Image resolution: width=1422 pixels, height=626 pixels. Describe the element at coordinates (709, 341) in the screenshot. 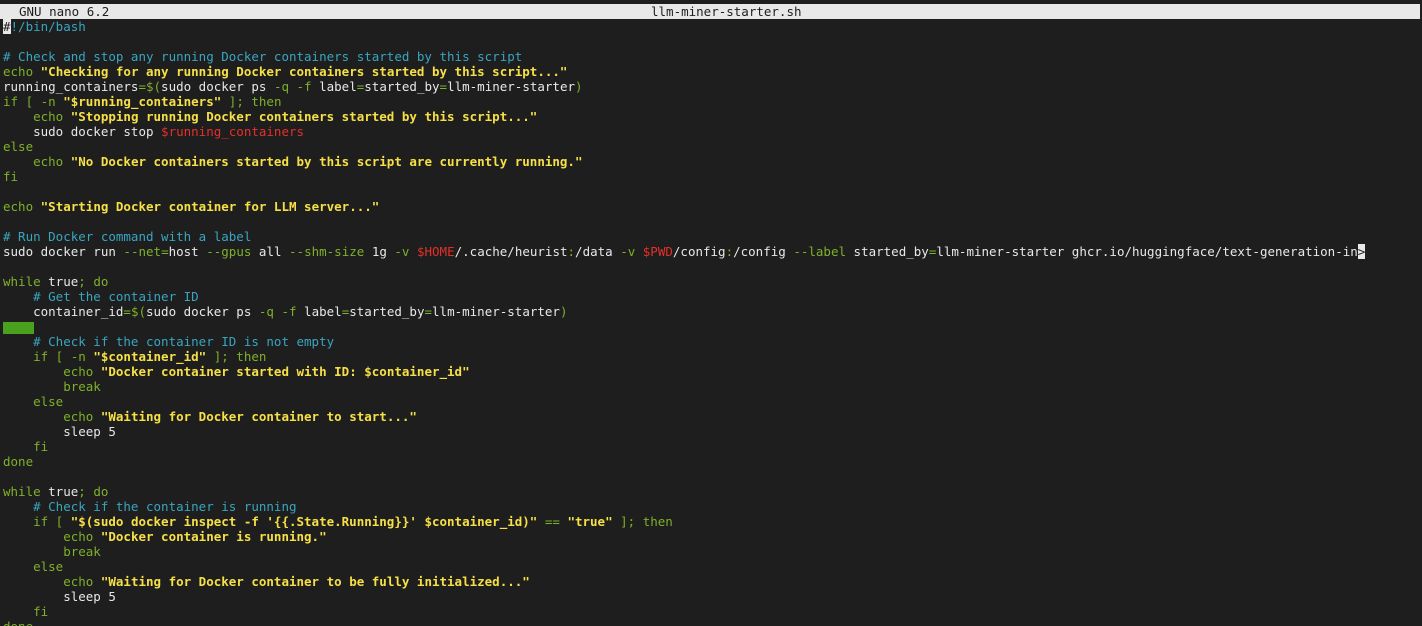

I see `code-line: # Check if the container ID is not empty` at that location.